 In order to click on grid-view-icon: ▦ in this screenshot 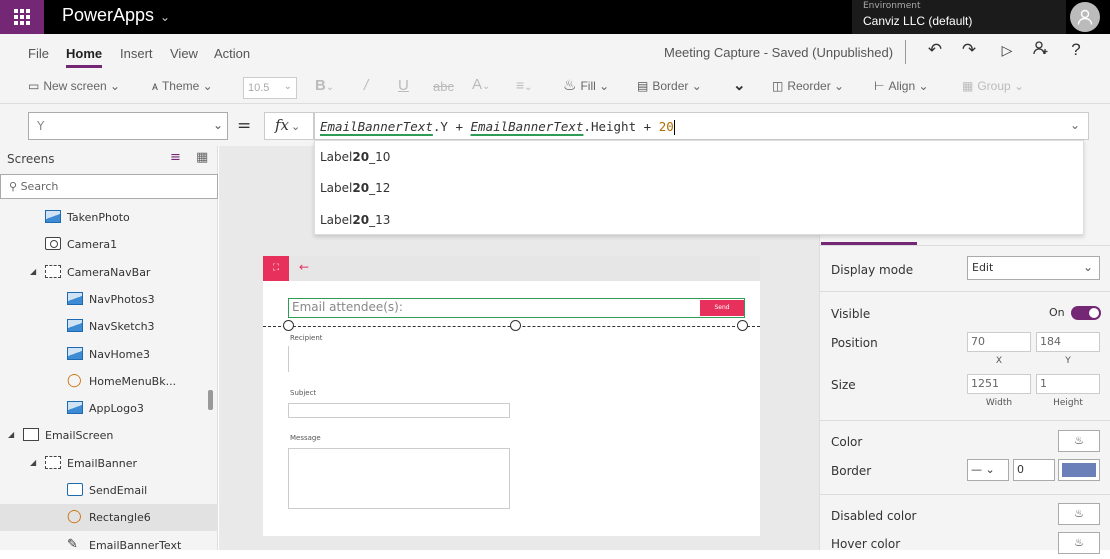, I will do `click(202, 157)`.